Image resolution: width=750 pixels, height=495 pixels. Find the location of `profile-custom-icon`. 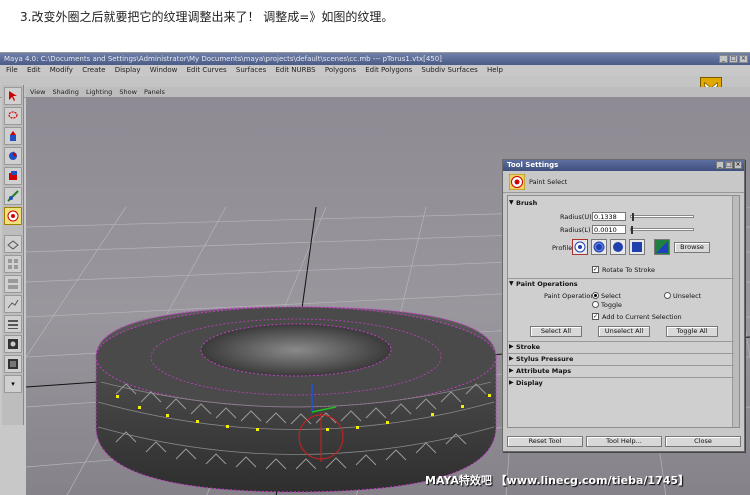

profile-custom-icon is located at coordinates (662, 247).